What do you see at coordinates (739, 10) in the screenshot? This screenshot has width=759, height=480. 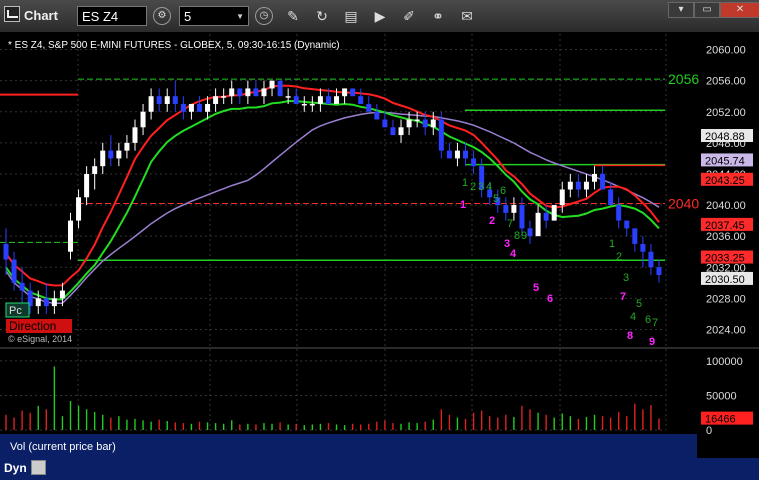 I see `close-icon: ✕` at bounding box center [739, 10].